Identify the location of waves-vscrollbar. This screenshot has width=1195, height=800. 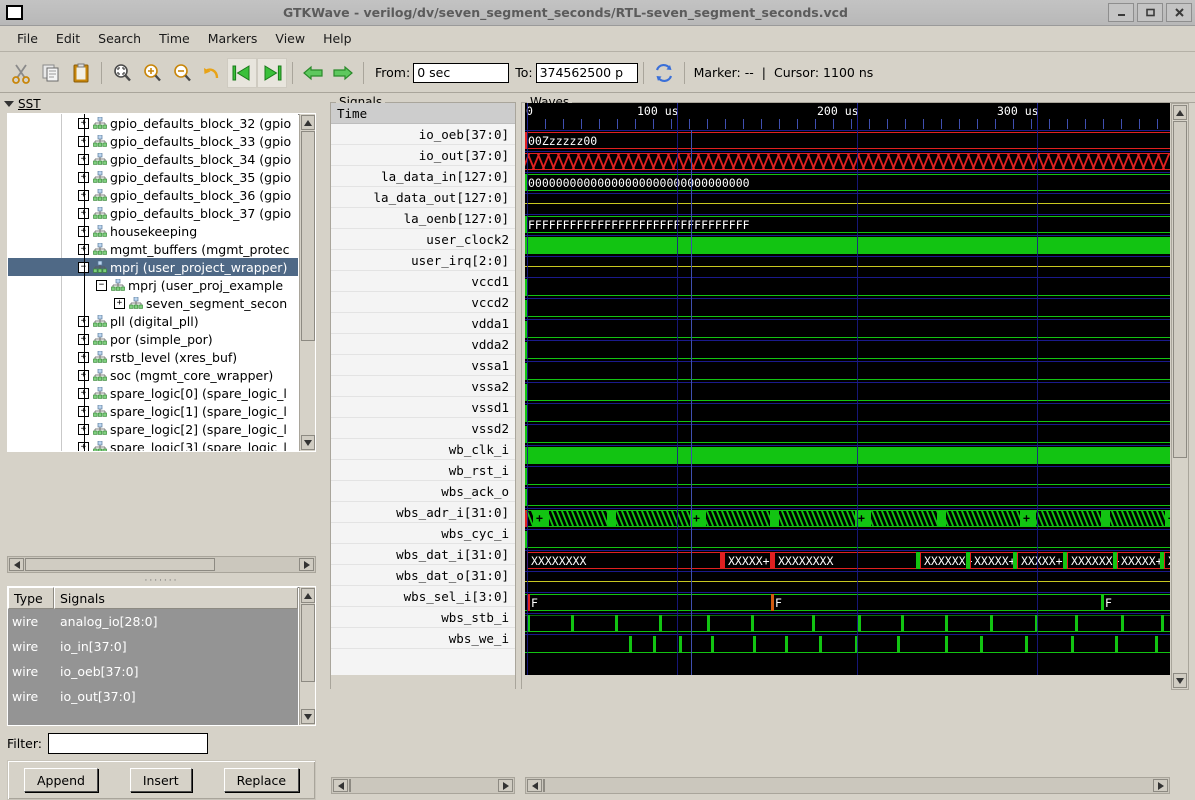
(1180, 396).